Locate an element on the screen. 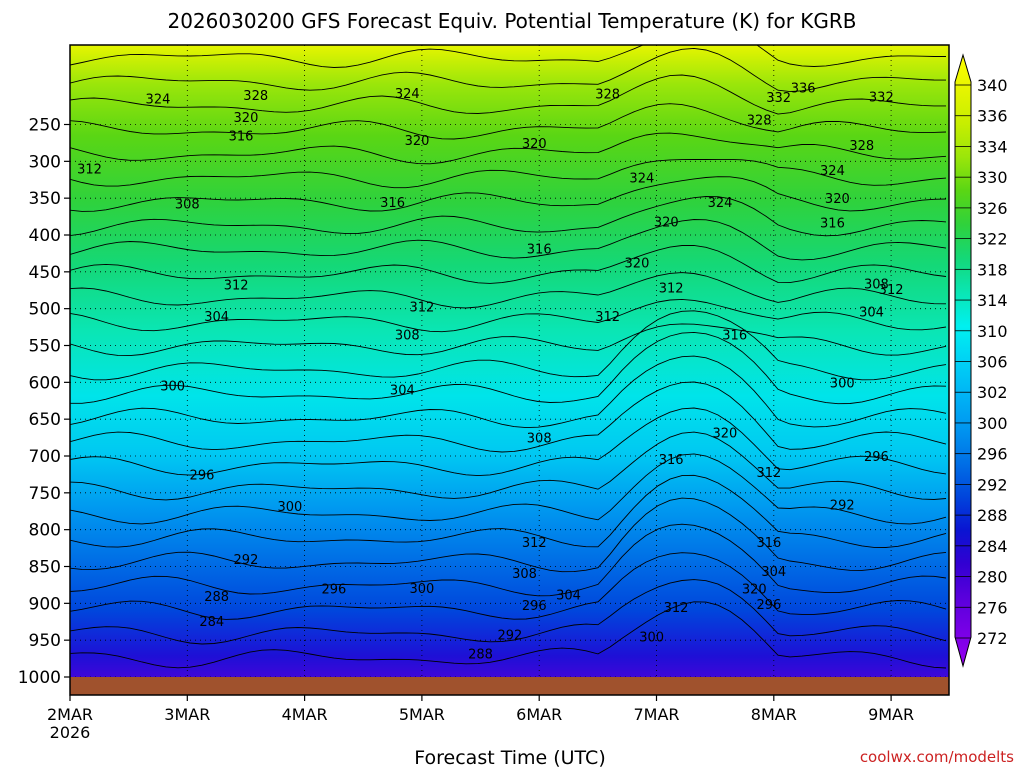 The image size is (1024, 768). contour-label: 284 is located at coordinates (211, 622).